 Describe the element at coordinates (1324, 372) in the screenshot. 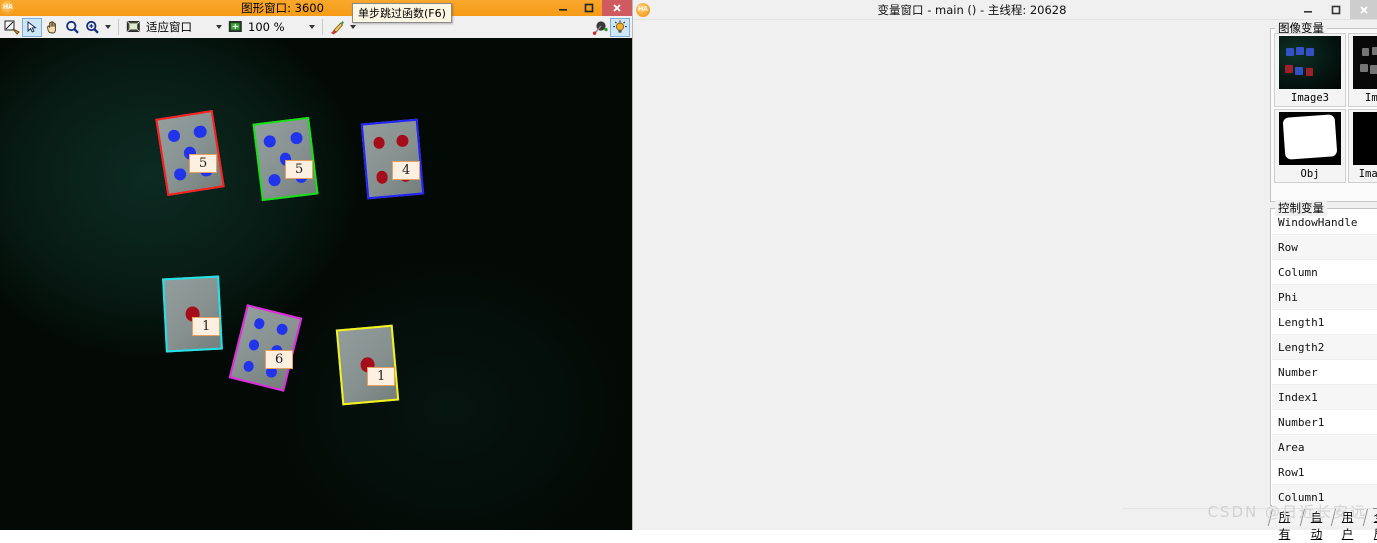

I see `table-row: Number6` at that location.